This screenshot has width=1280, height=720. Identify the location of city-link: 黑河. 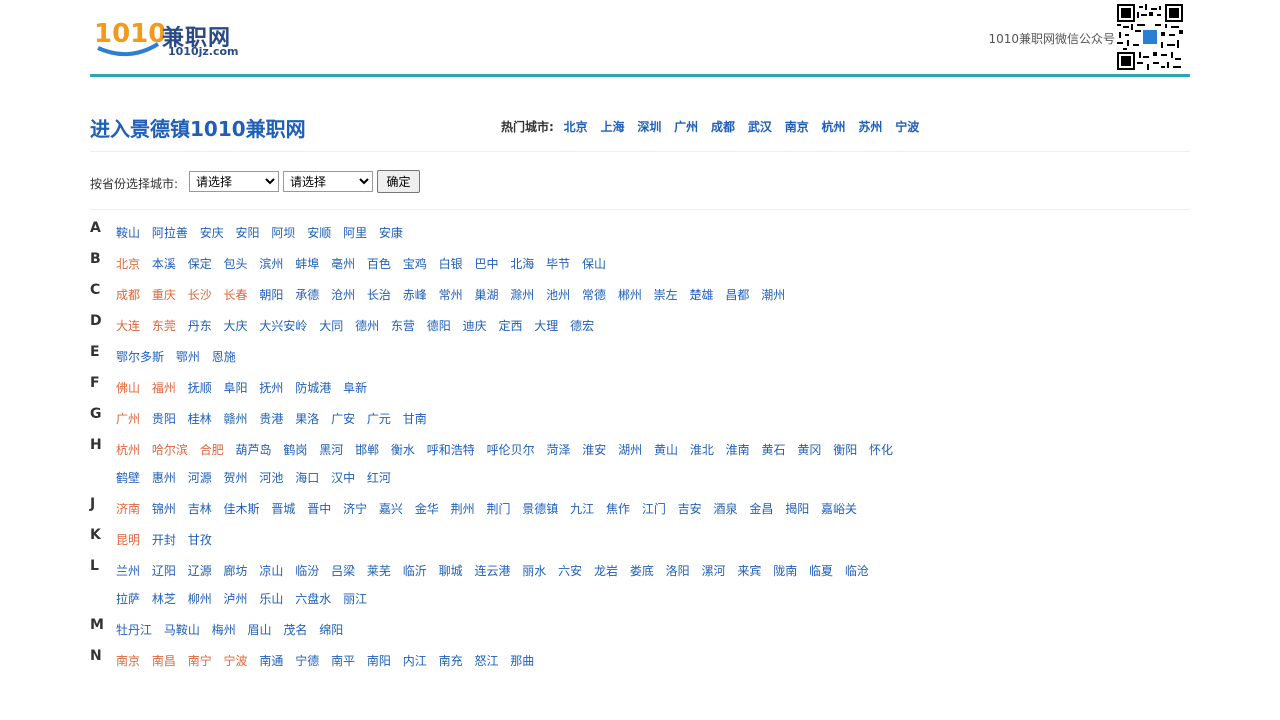
(331, 450).